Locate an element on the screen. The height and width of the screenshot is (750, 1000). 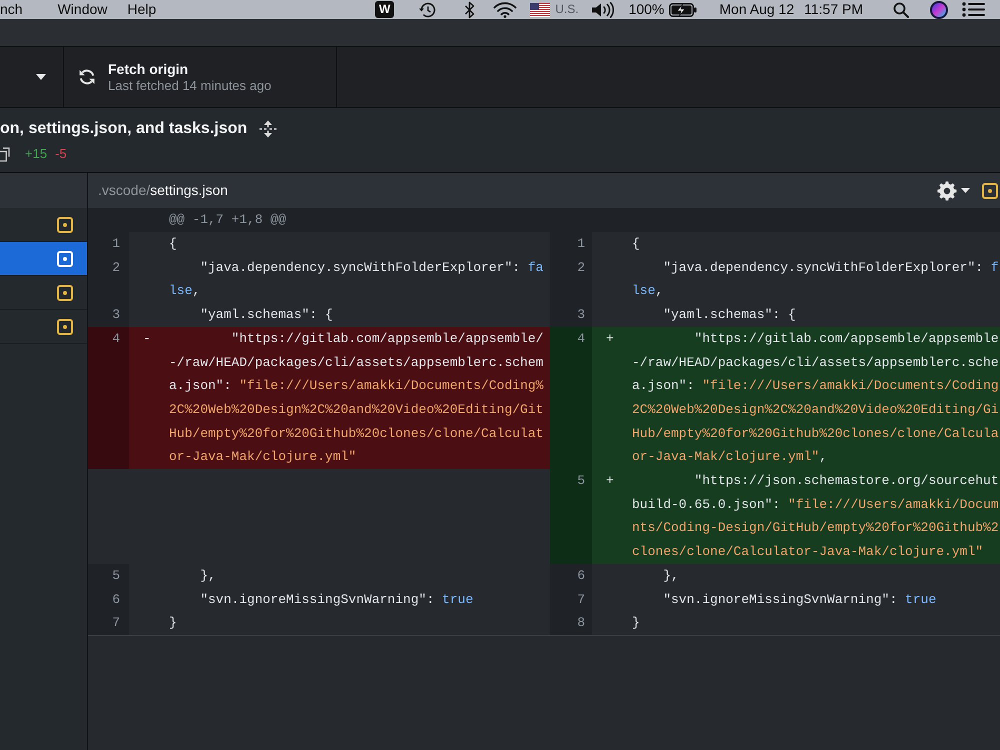
menu-item: Help is located at coordinates (141, 9).